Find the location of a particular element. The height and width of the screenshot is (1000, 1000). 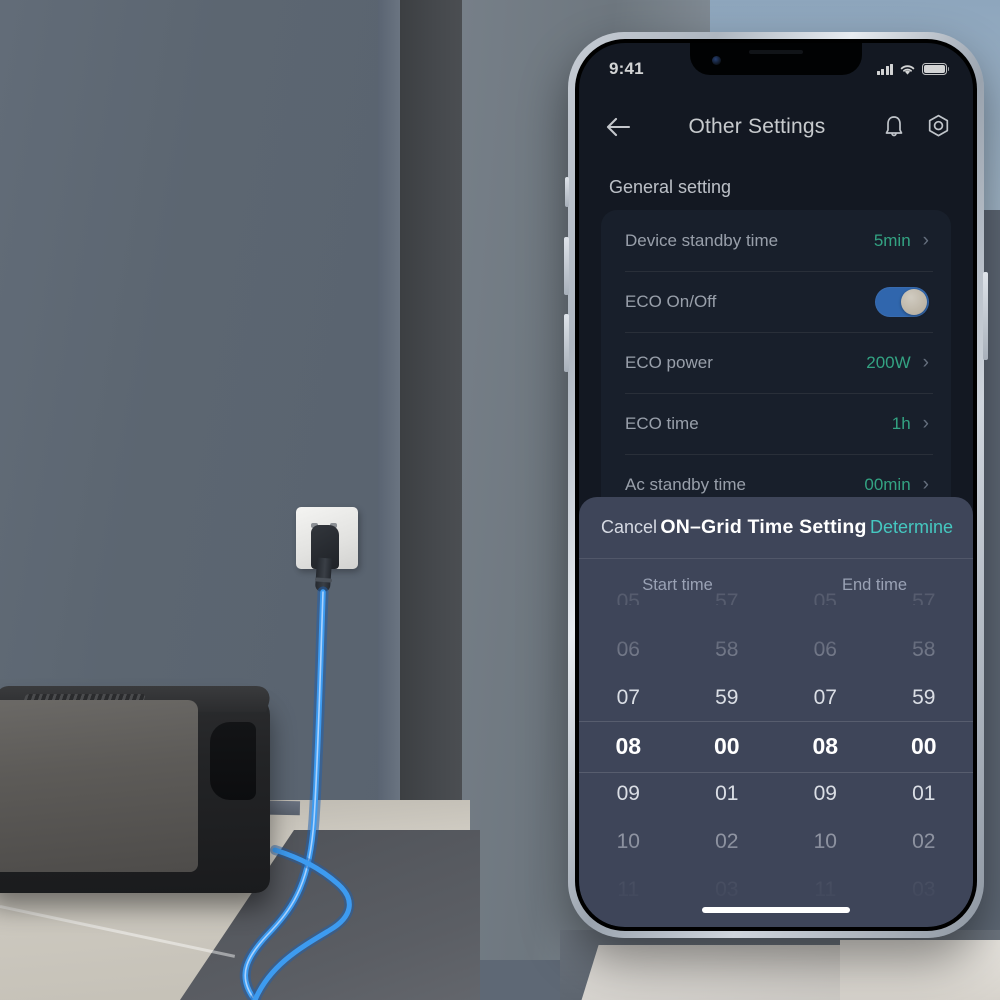

settings-row-label: Ac standby time is located at coordinates (685, 484).